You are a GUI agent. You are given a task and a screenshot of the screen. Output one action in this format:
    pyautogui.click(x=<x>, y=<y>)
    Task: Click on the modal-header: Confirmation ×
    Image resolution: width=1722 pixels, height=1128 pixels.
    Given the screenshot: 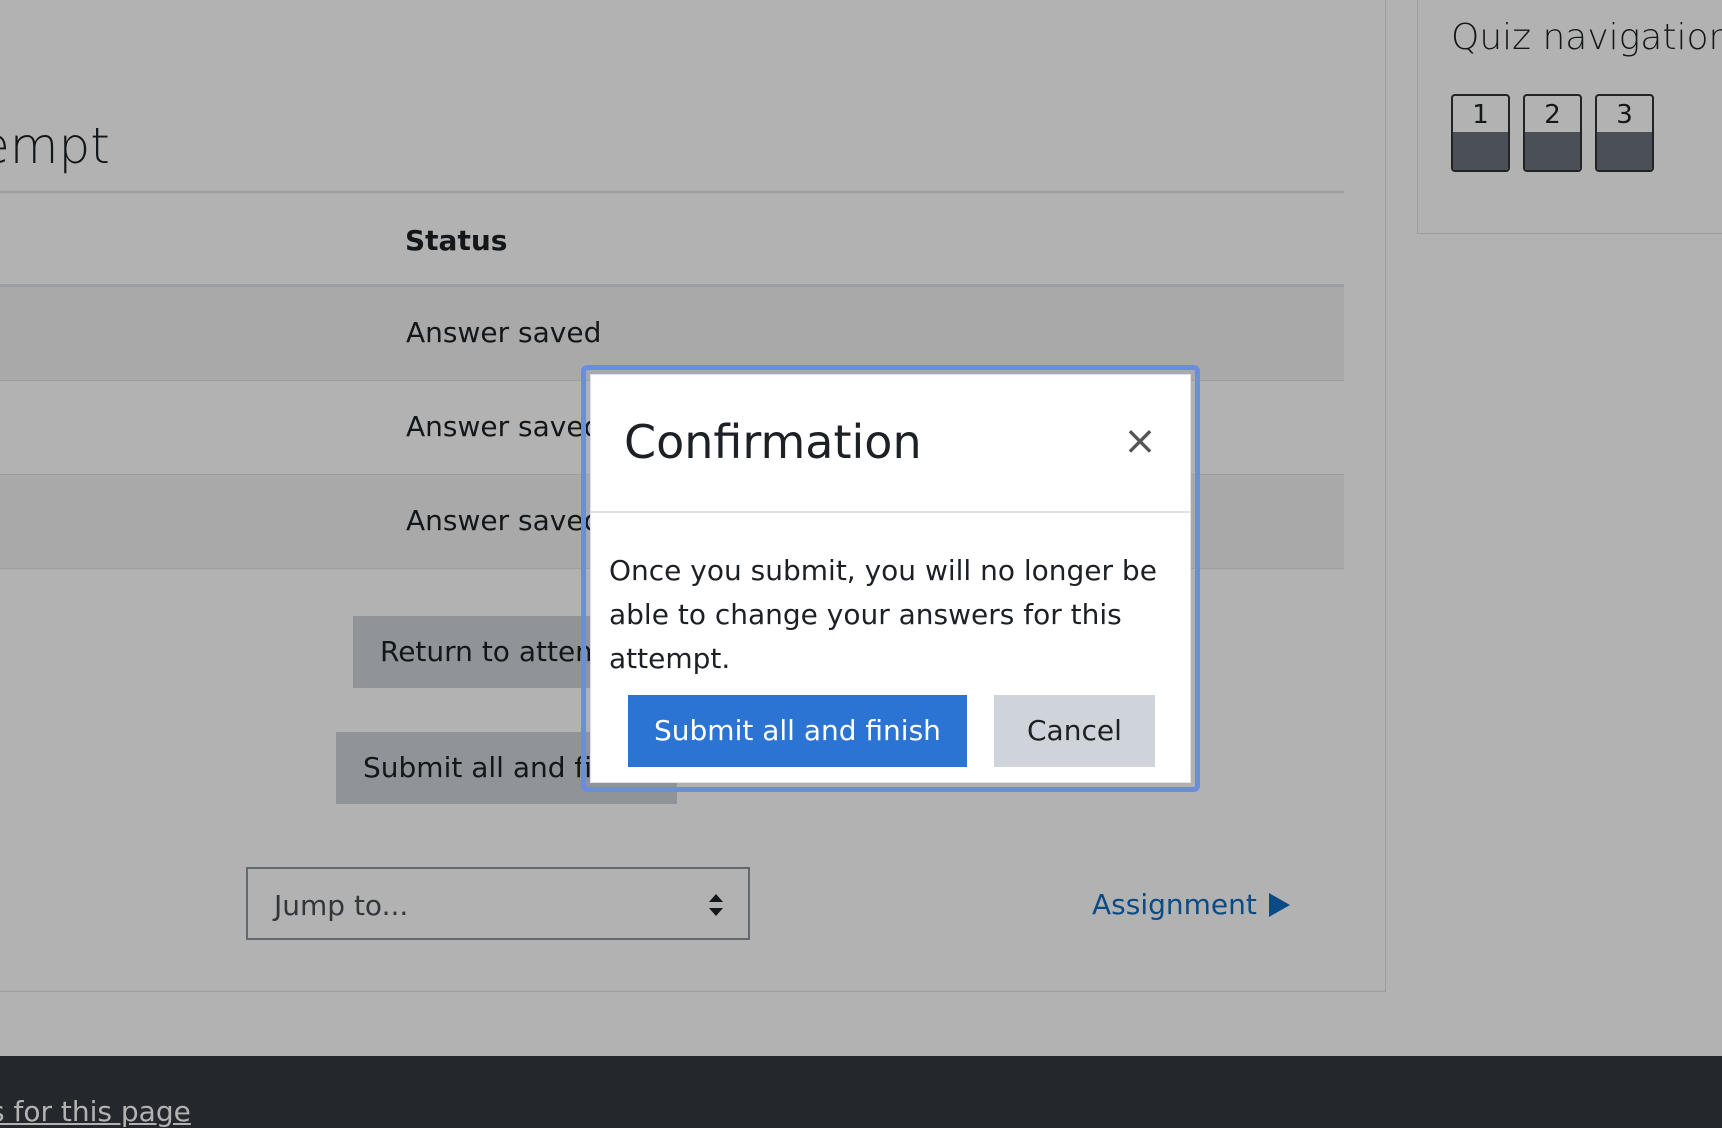 What is the action you would take?
    pyautogui.click(x=890, y=444)
    